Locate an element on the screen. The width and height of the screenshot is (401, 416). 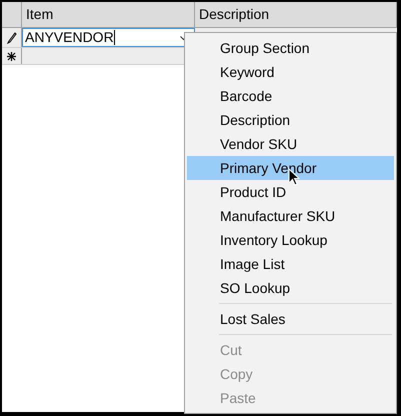
asterisk-icon is located at coordinates (11, 56).